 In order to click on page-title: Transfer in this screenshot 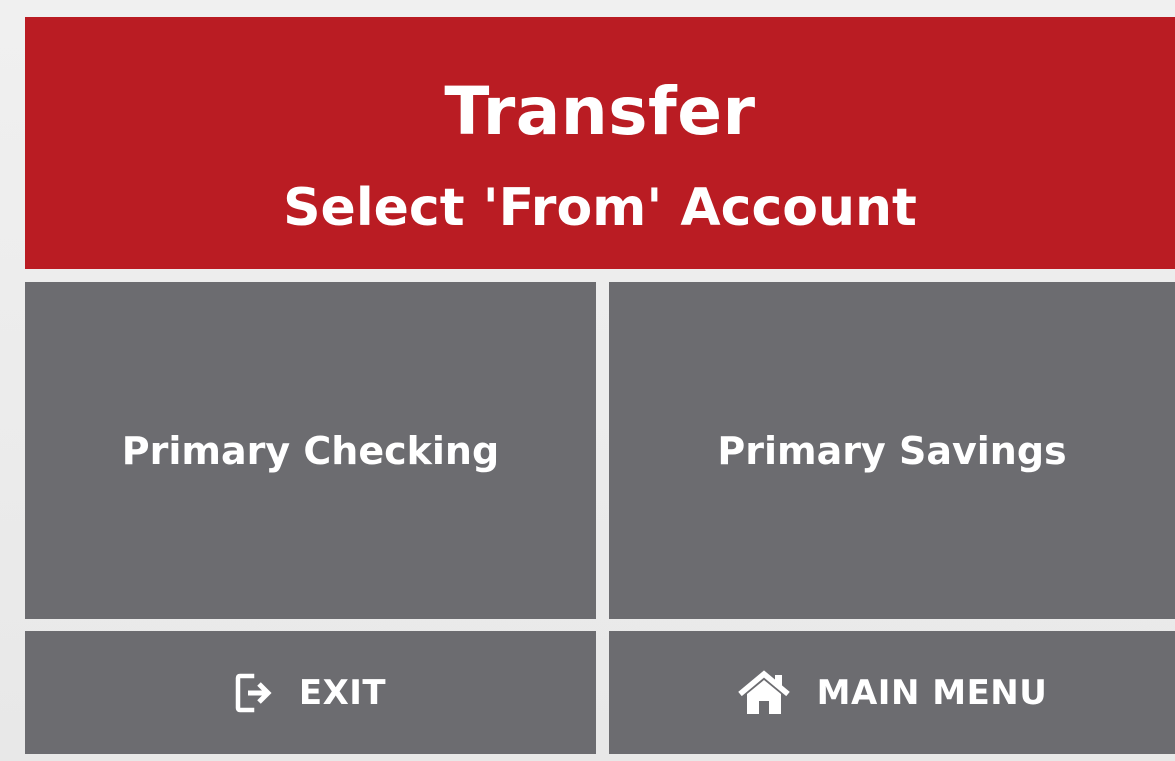, I will do `click(600, 111)`.